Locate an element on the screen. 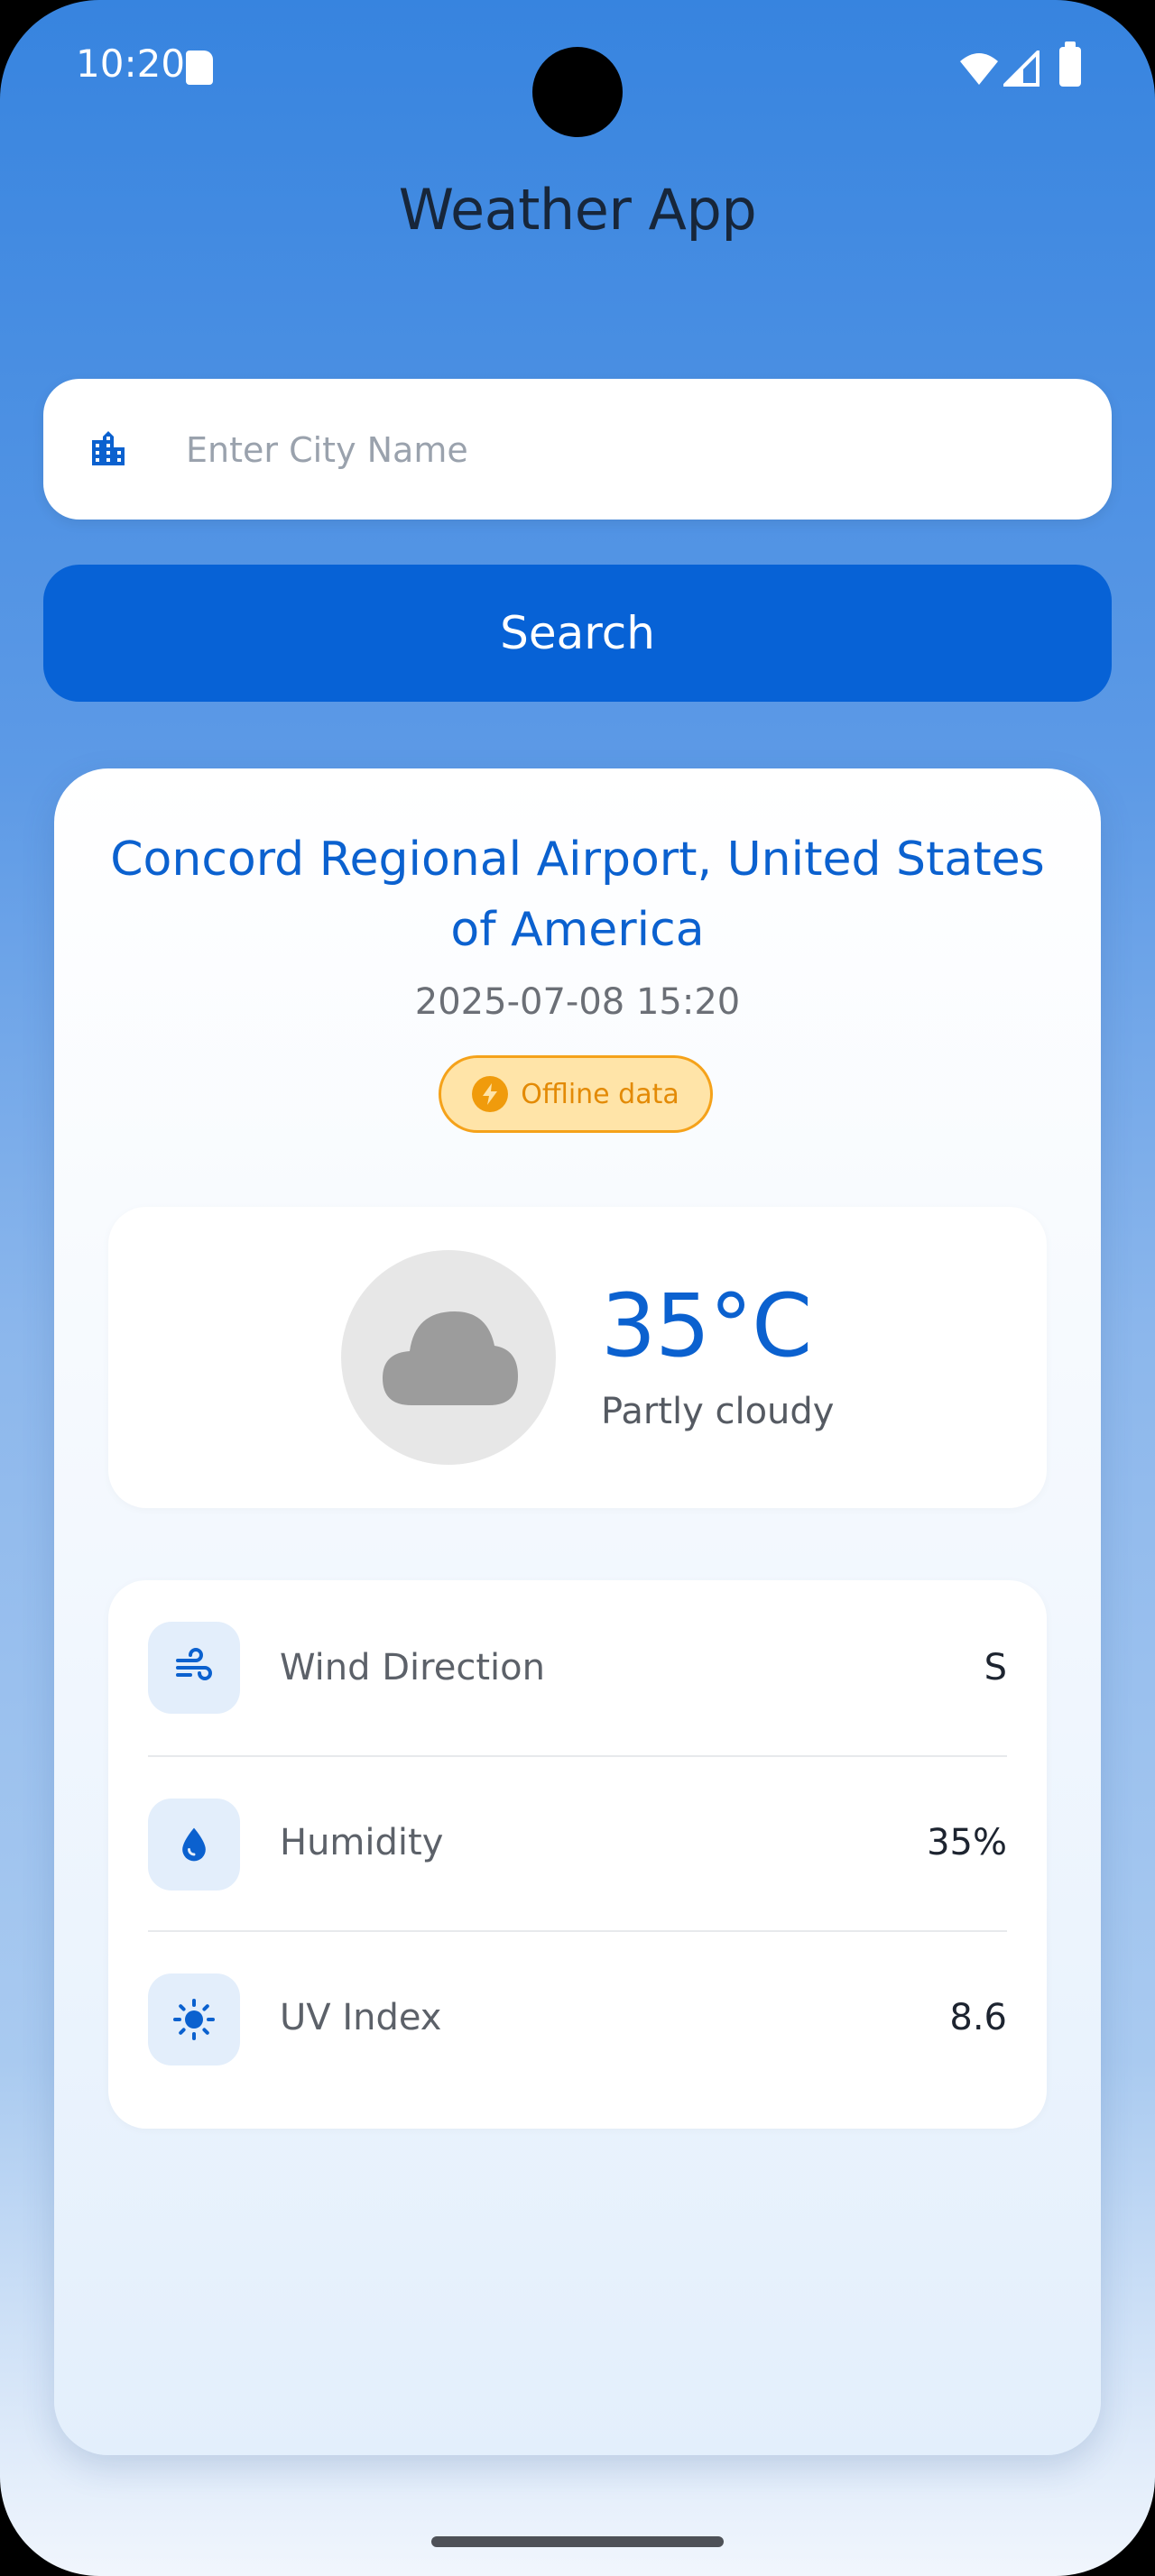 This screenshot has height=2576, width=1155. city-icon is located at coordinates (108, 448).